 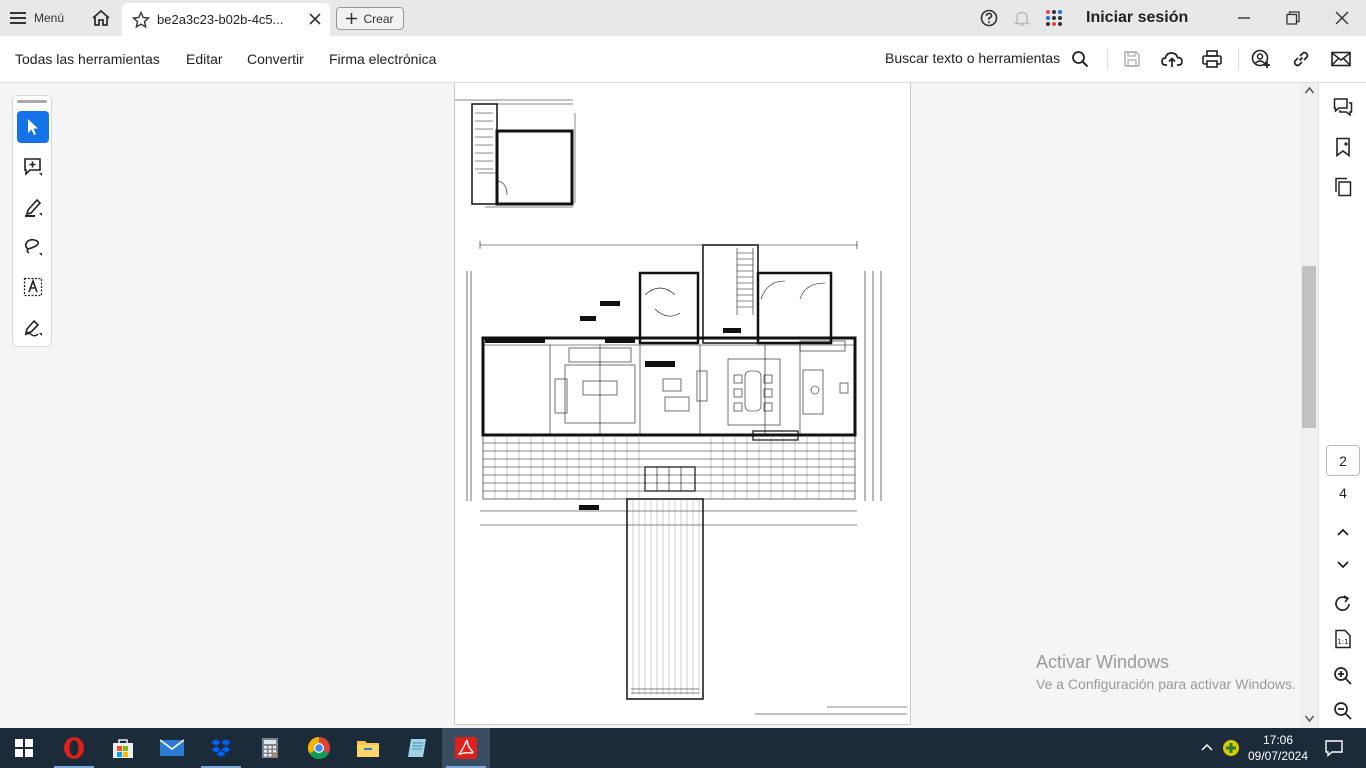 I want to click on menu-e-signature: Firma electrónica, so click(x=382, y=59).